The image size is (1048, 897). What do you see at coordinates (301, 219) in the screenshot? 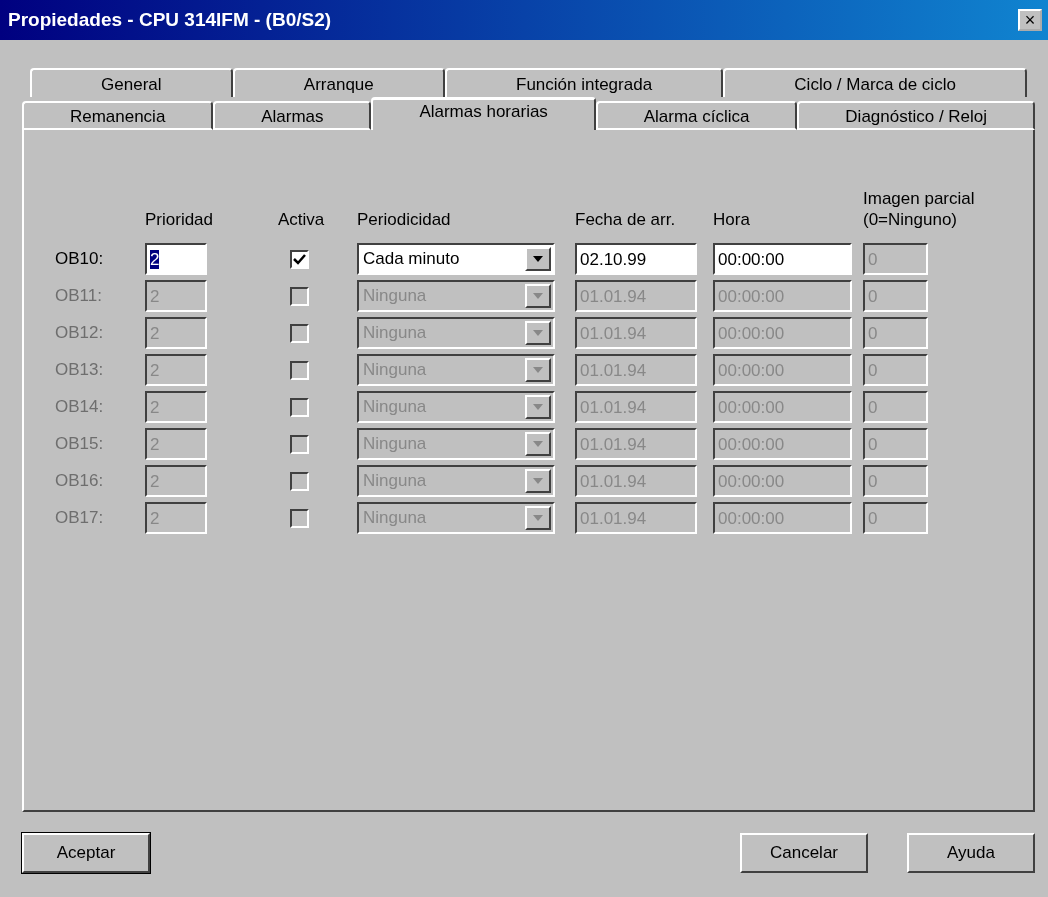
I see `column-header: Activa` at bounding box center [301, 219].